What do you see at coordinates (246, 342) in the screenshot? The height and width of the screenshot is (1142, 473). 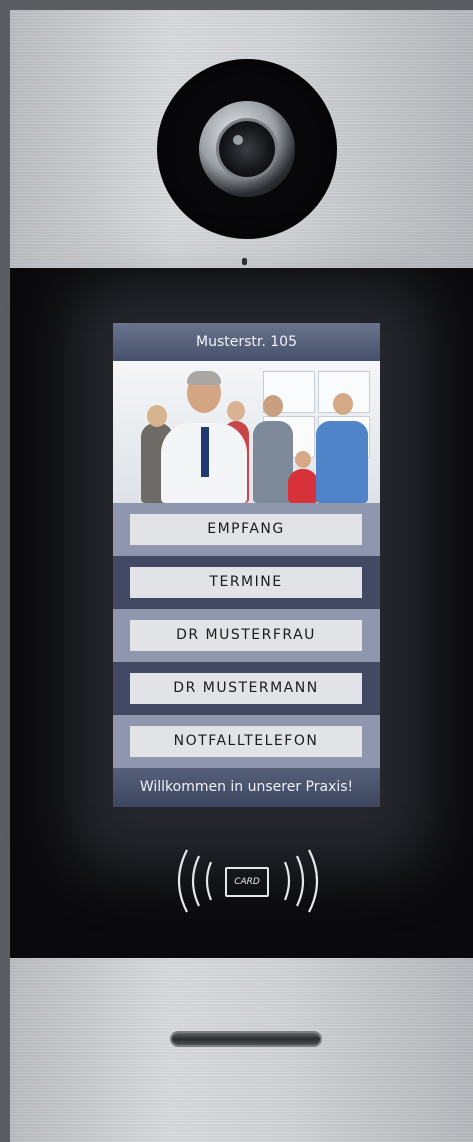 I see `address-header: Musterstr. 105` at bounding box center [246, 342].